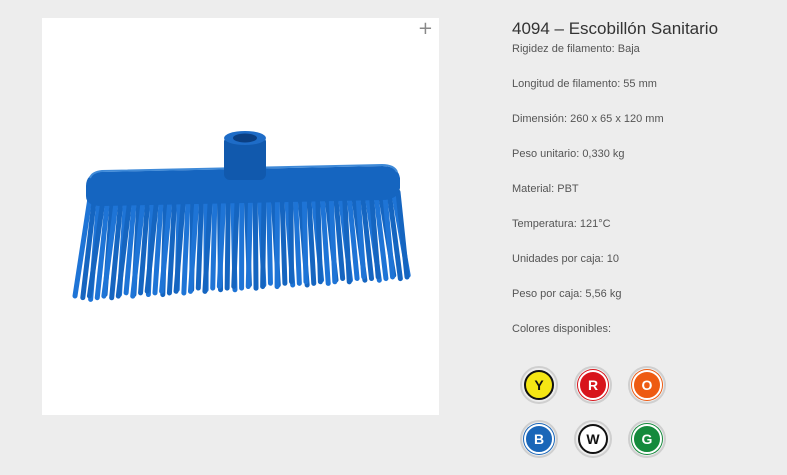 The height and width of the screenshot is (475, 787). I want to click on color-swatch-green: G, so click(647, 439).